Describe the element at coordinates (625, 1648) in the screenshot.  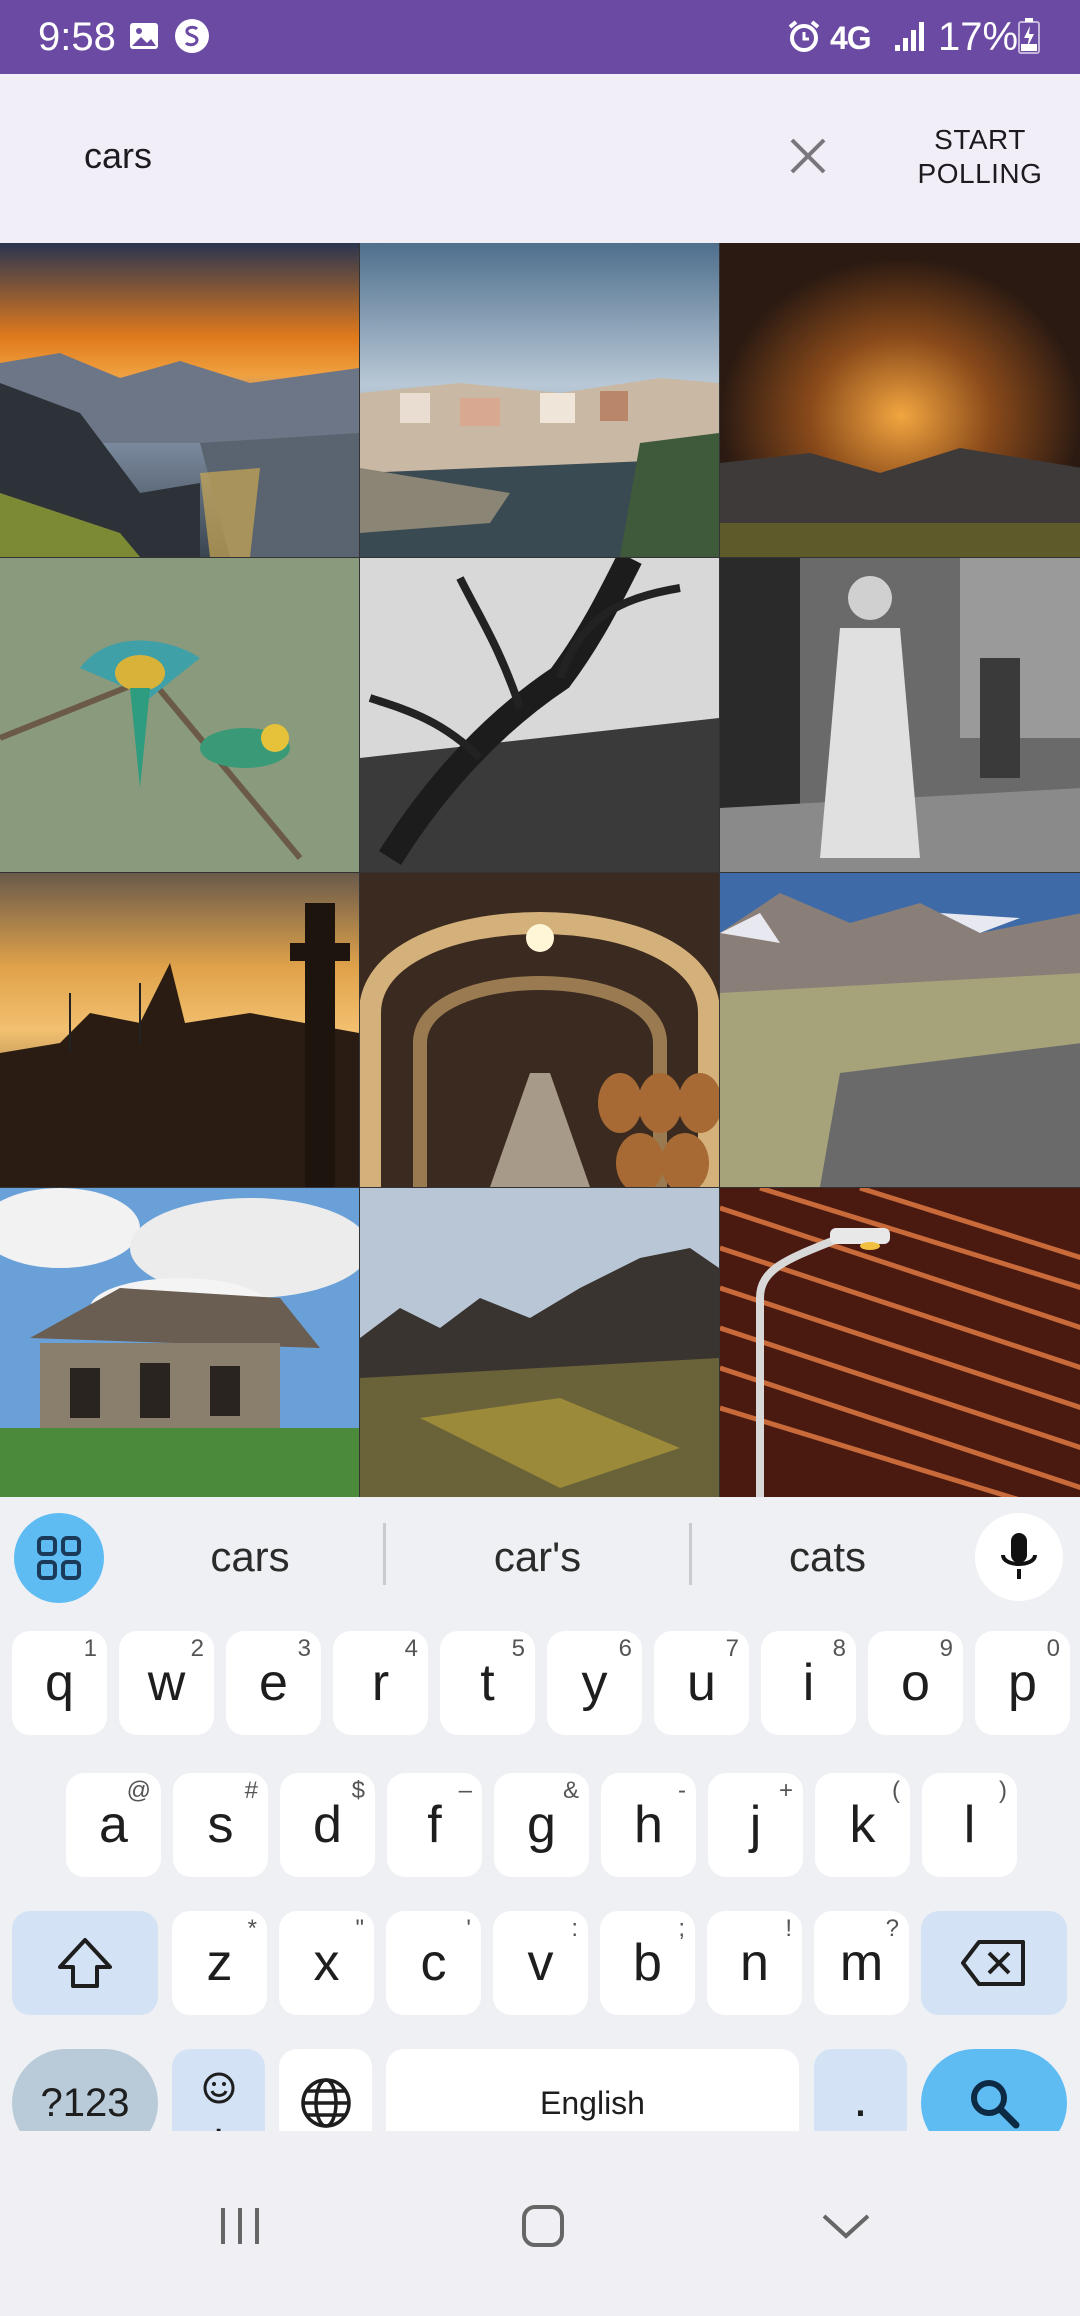
I see `key-hint: 6` at that location.